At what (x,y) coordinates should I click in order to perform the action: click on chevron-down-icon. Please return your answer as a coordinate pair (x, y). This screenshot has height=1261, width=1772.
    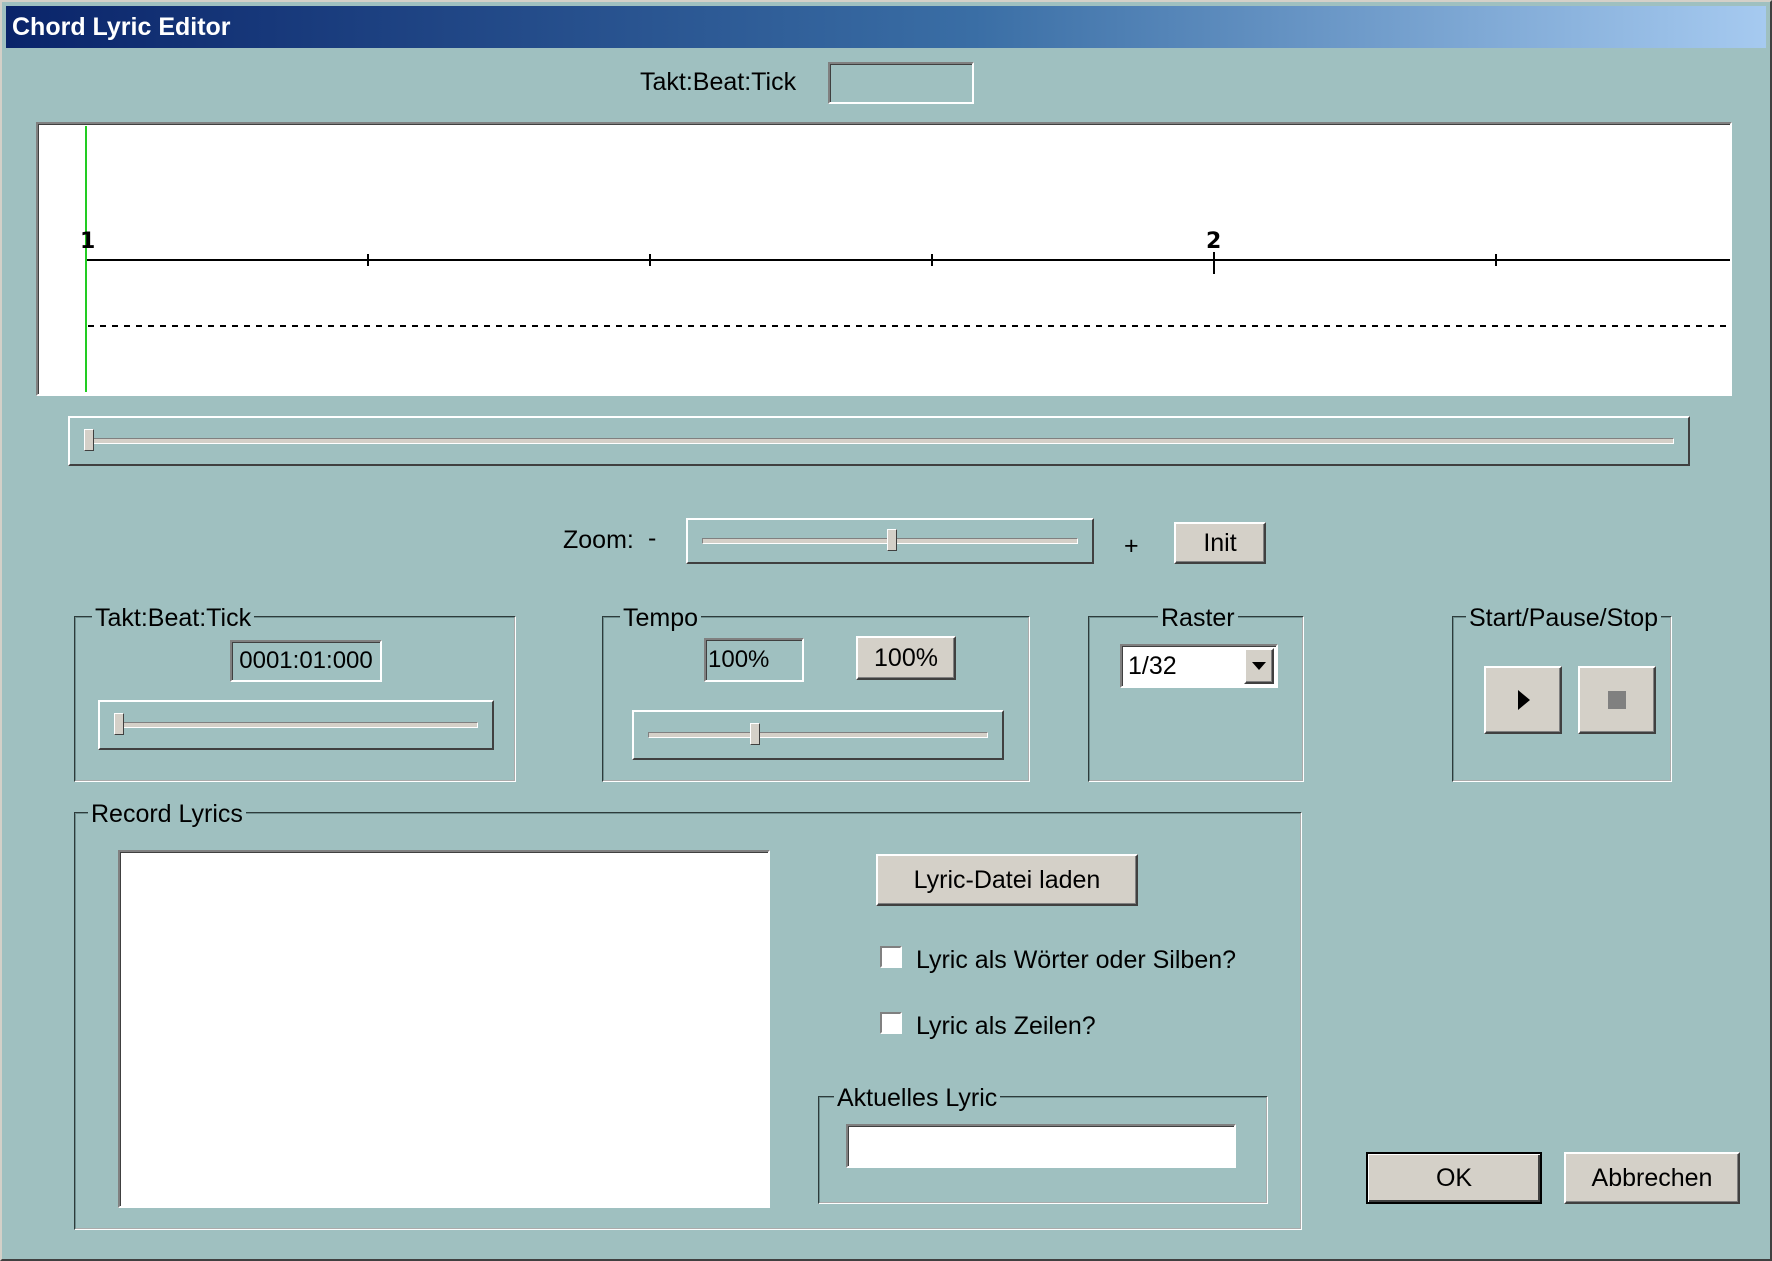
    Looking at the image, I should click on (1259, 666).